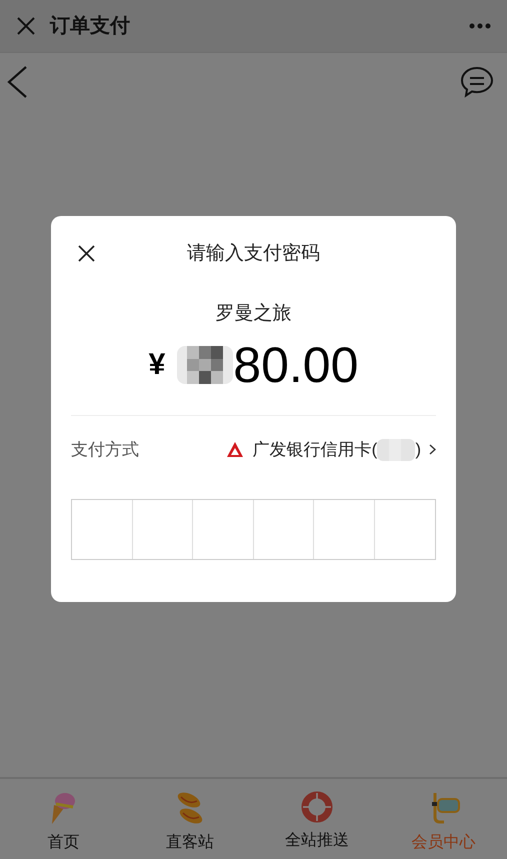  What do you see at coordinates (86, 253) in the screenshot?
I see `close-icon` at bounding box center [86, 253].